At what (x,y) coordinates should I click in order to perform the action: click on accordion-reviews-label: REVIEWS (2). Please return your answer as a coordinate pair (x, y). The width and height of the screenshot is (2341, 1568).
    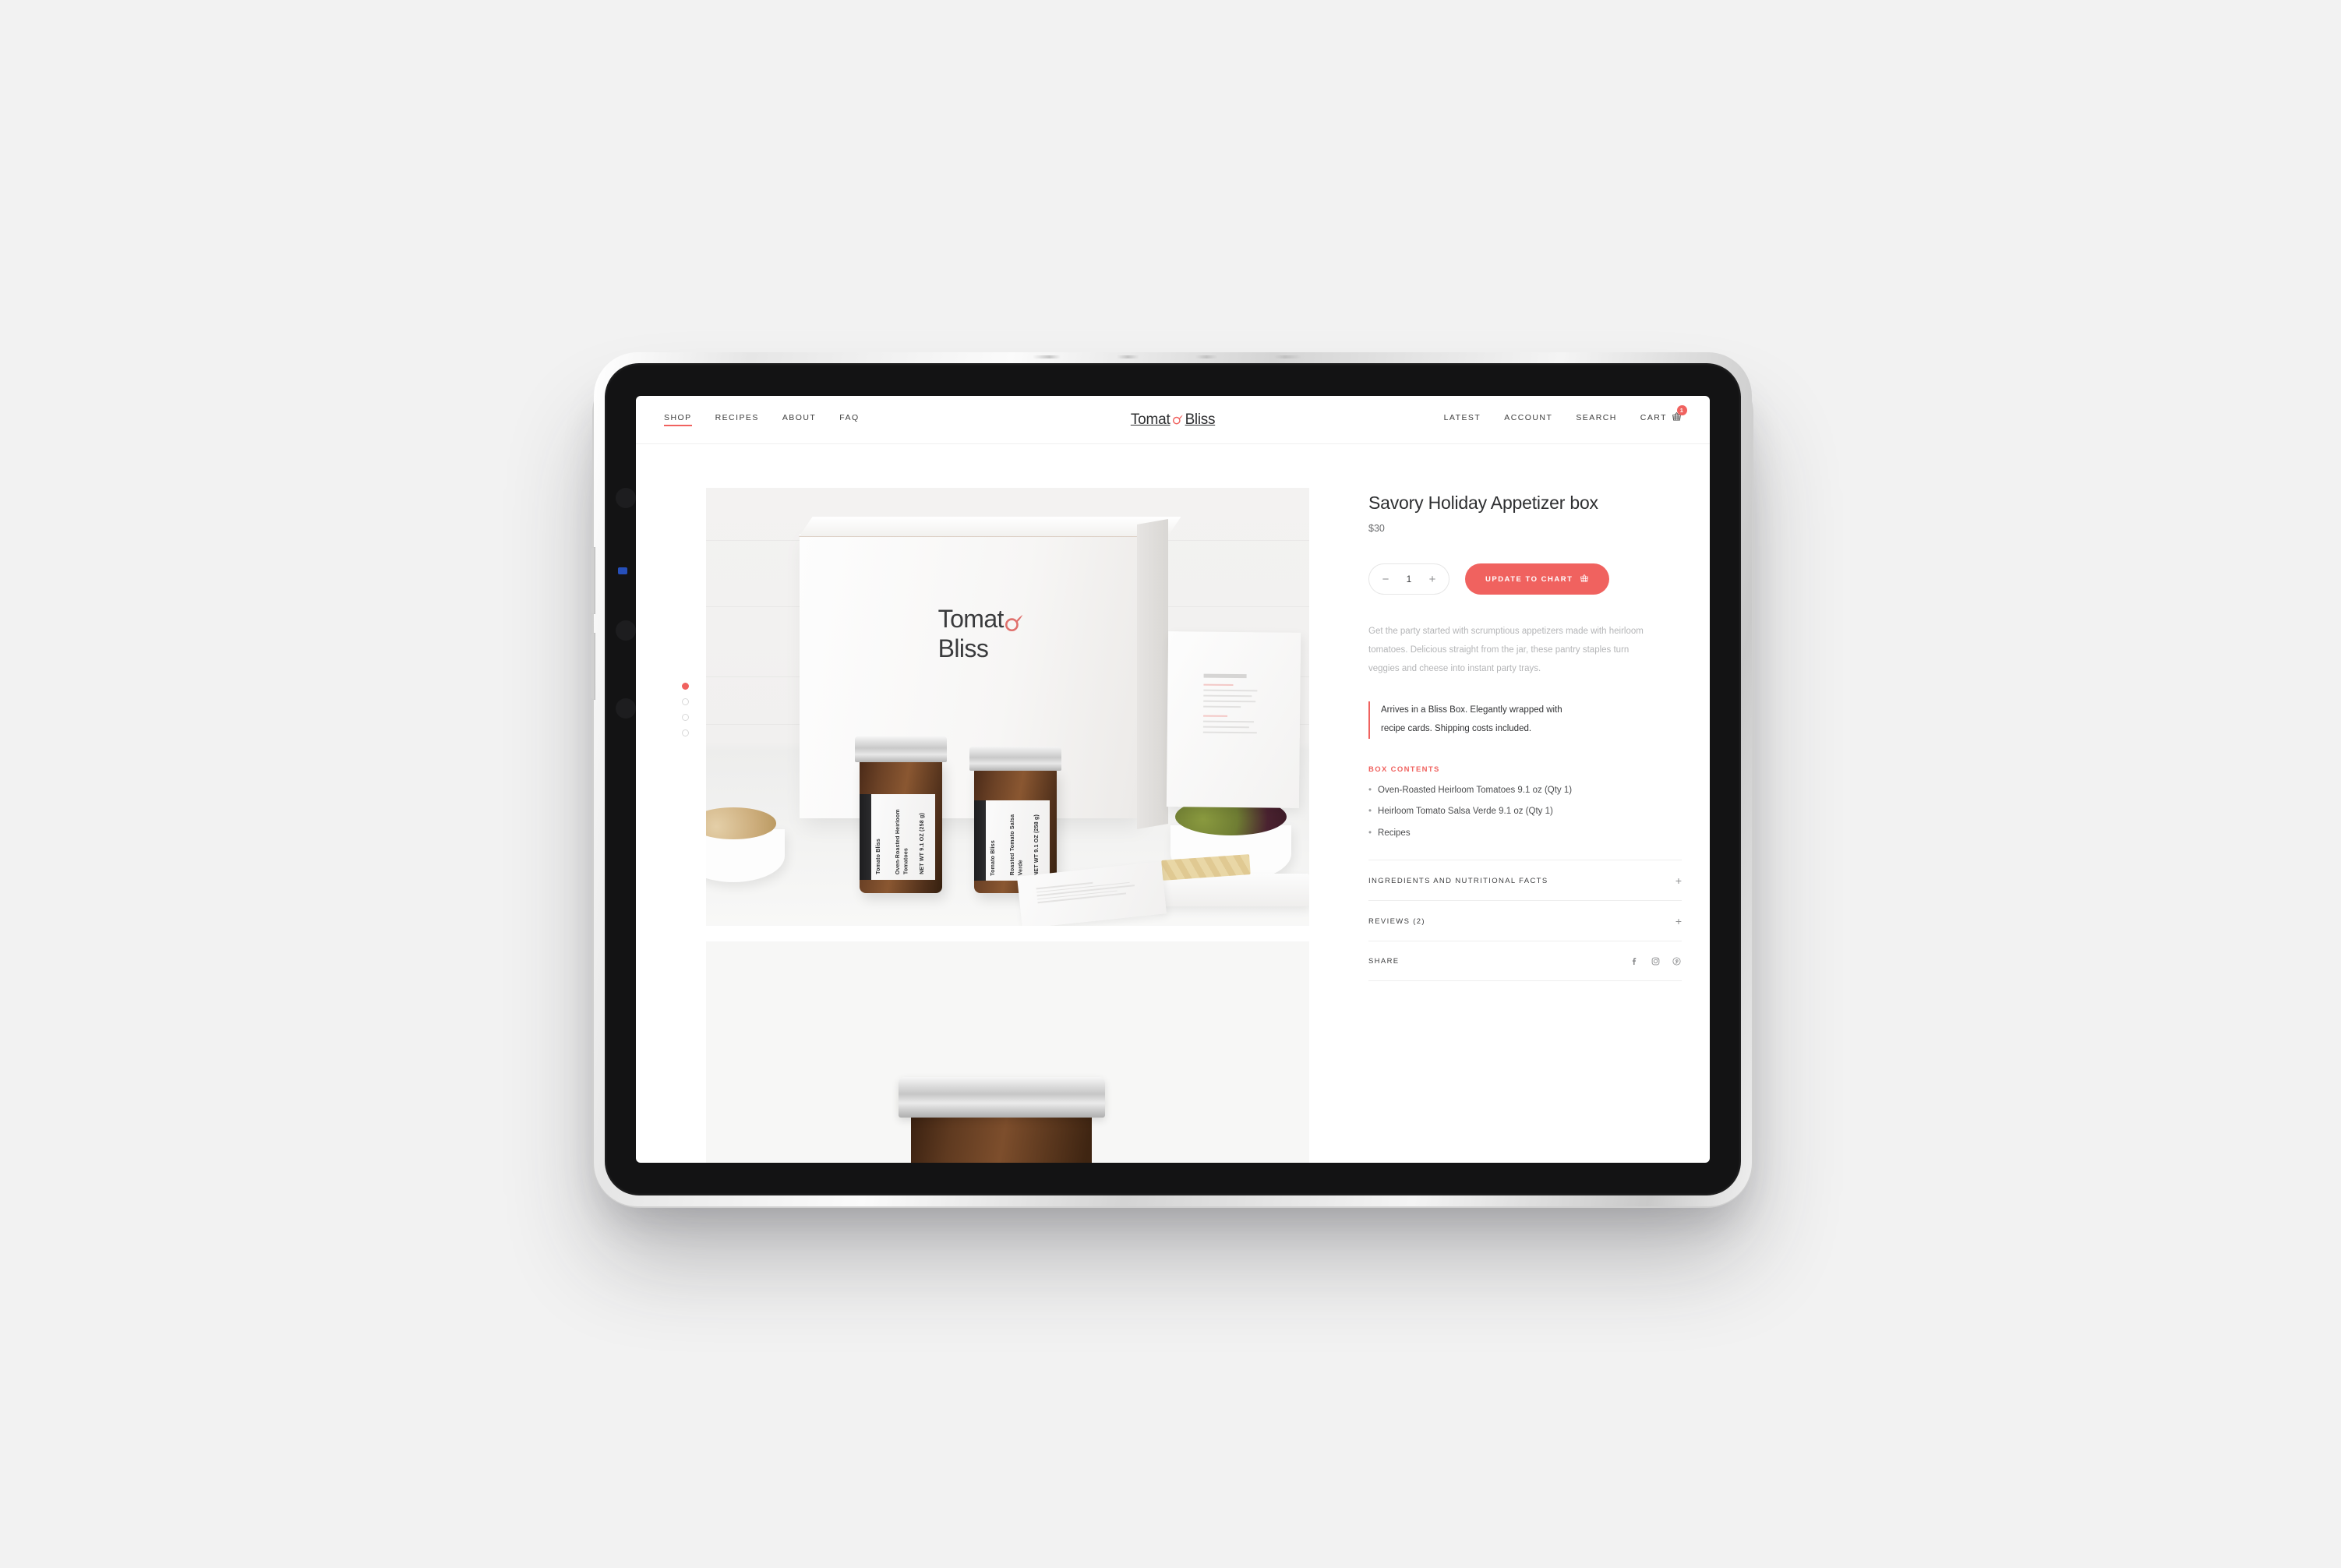
    Looking at the image, I should click on (1396, 921).